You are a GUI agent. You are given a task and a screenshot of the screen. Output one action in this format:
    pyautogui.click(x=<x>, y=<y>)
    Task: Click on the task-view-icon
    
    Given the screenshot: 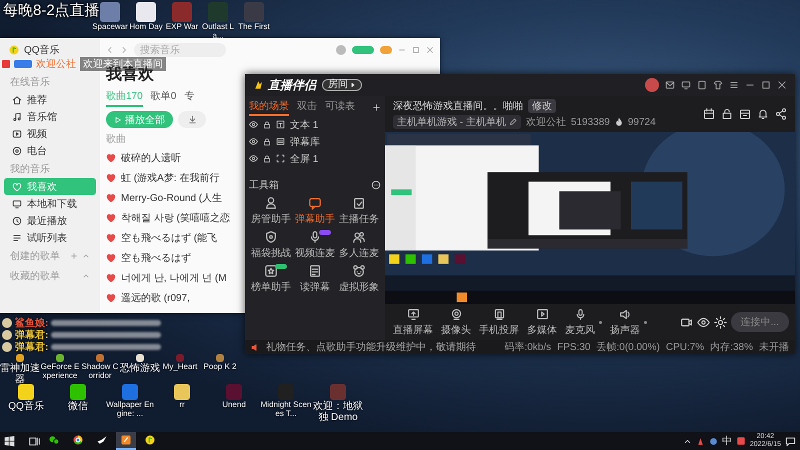 What is the action you would take?
    pyautogui.click(x=34, y=441)
    